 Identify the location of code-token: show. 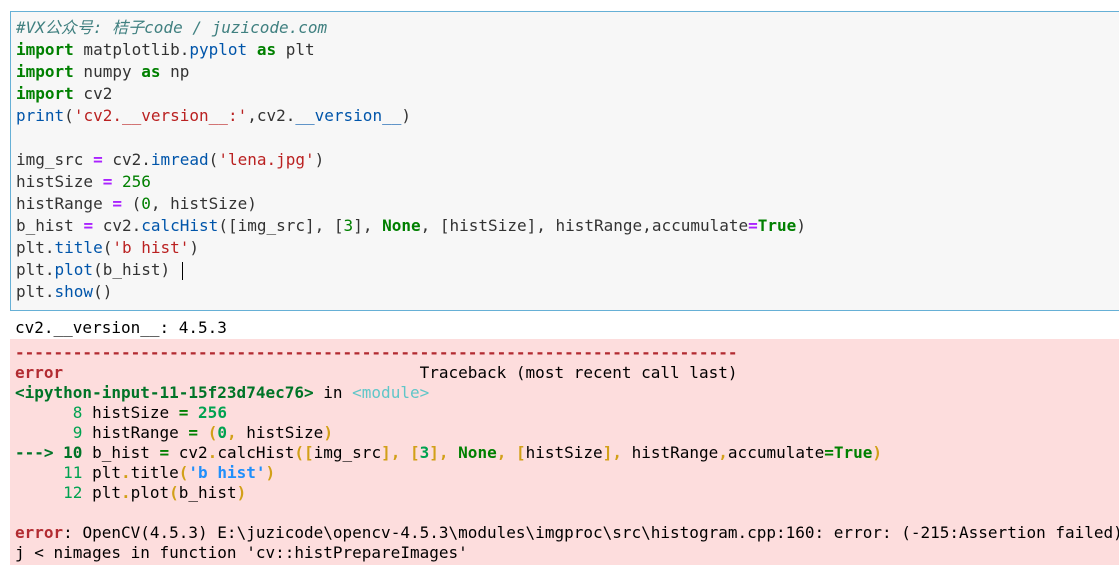
(74, 291).